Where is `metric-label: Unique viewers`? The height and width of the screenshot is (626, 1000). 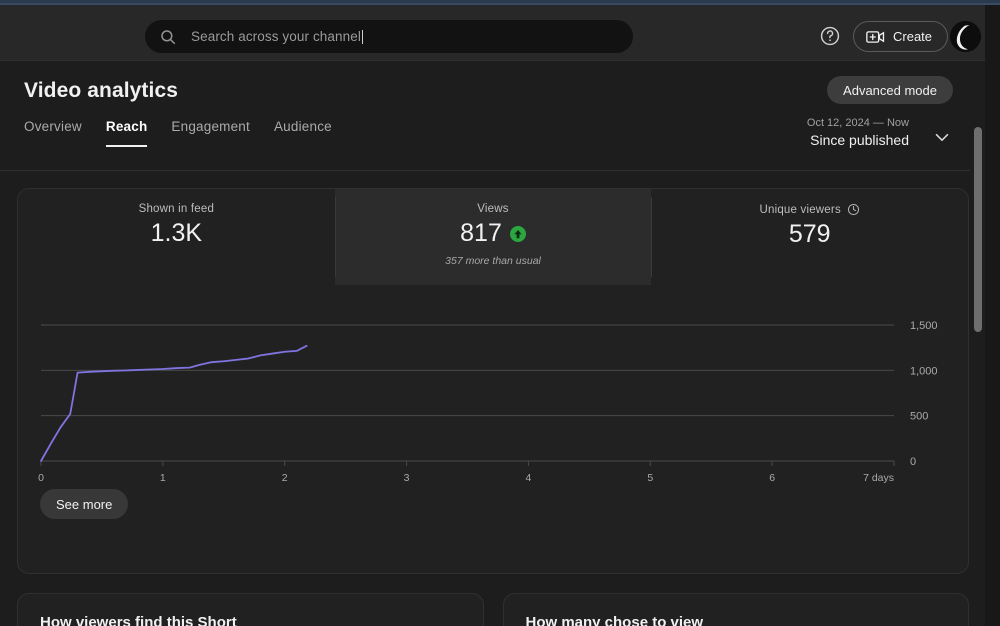 metric-label: Unique viewers is located at coordinates (809, 209).